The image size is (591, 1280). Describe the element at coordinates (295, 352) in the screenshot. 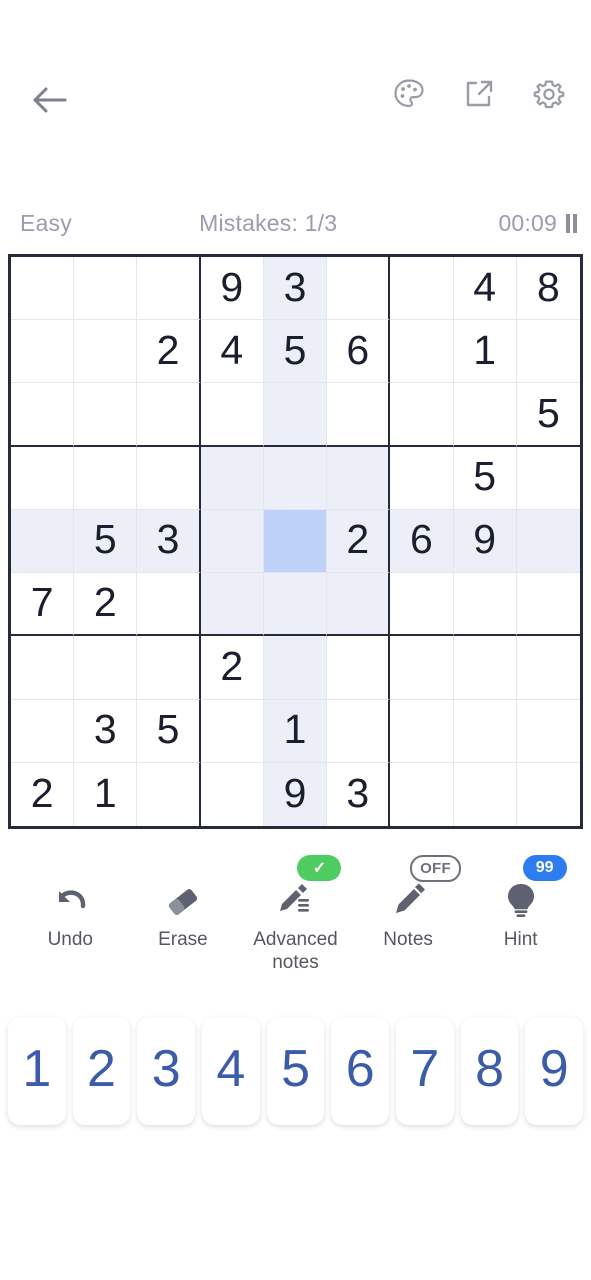

I see `sudoku-cell-r2c5: 5` at that location.